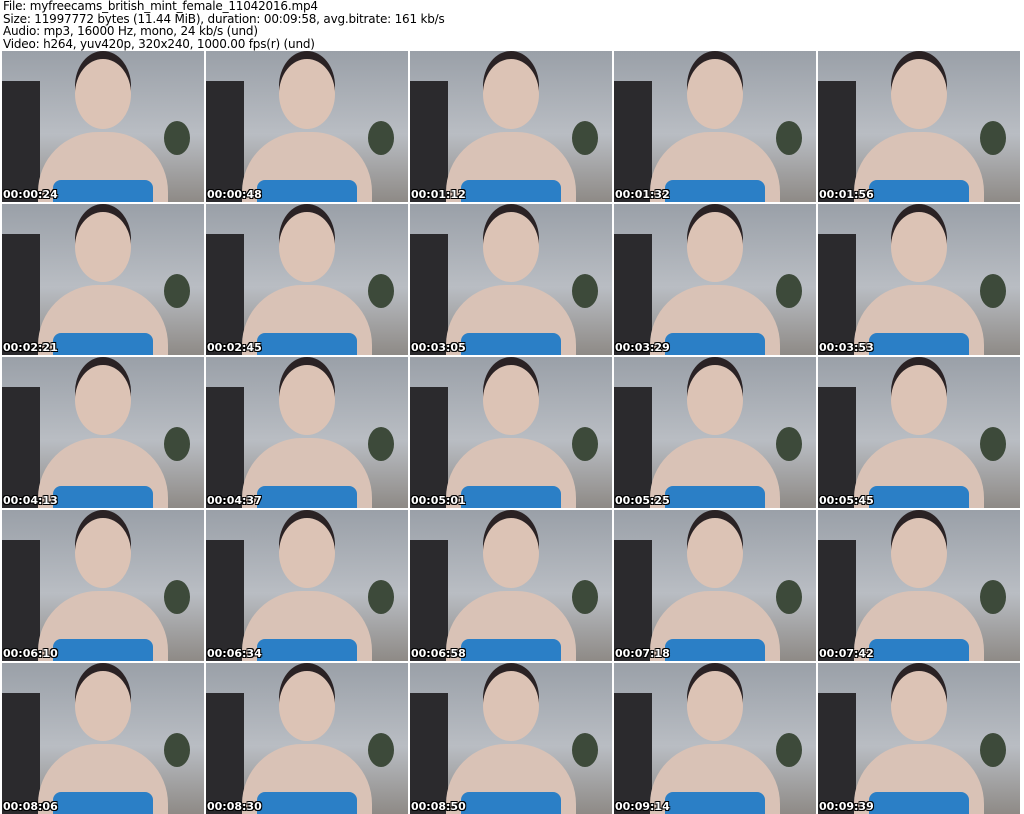 Image resolution: width=1024 pixels, height=814 pixels. What do you see at coordinates (103, 126) in the screenshot?
I see `video-thumbnail: 00:00:24` at bounding box center [103, 126].